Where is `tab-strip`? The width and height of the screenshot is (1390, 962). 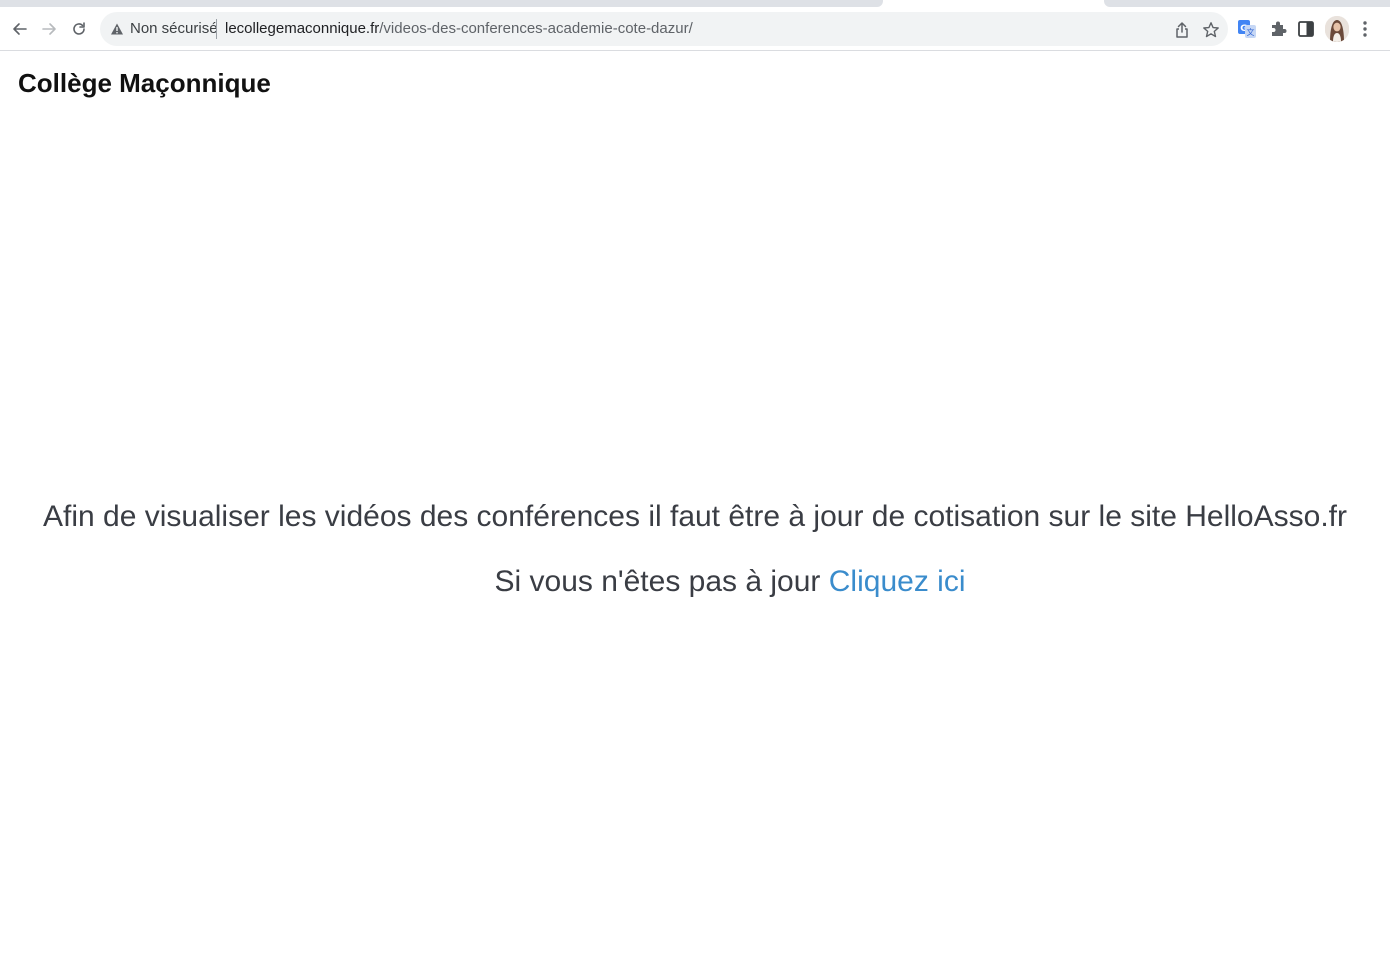 tab-strip is located at coordinates (695, 4).